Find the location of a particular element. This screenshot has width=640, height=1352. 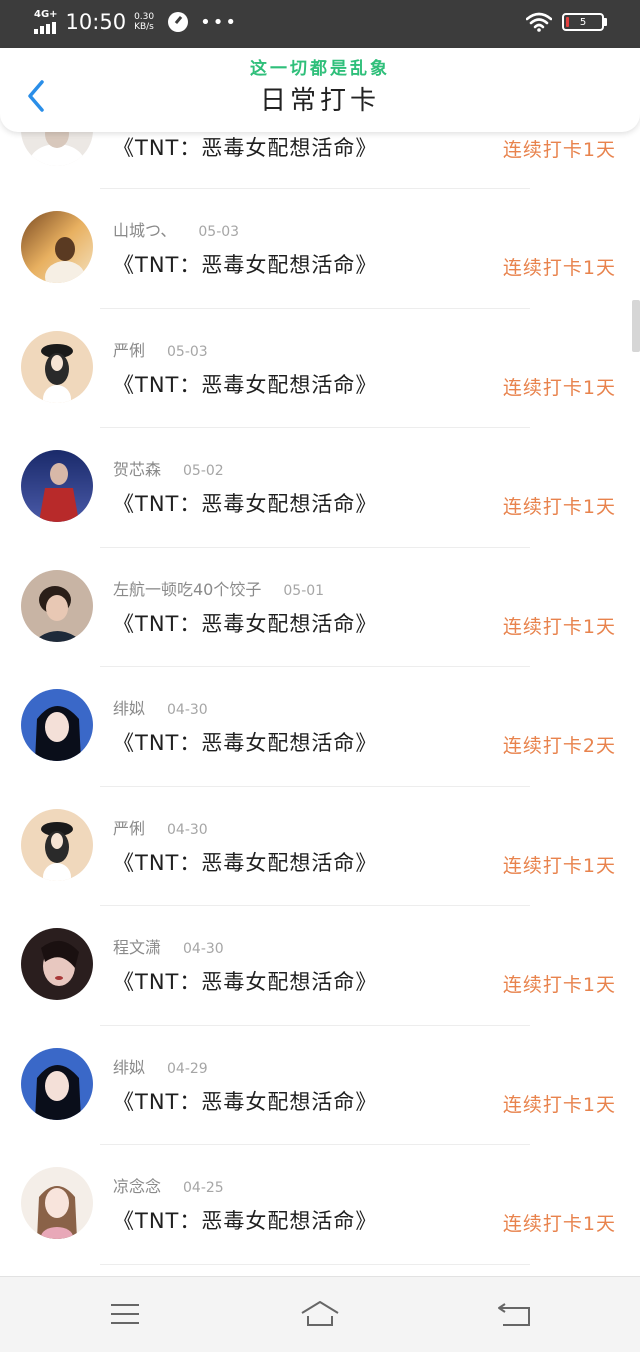

status-left: 4G+ 10:50 0.30 KB/s ••• is located at coordinates (136, 22).